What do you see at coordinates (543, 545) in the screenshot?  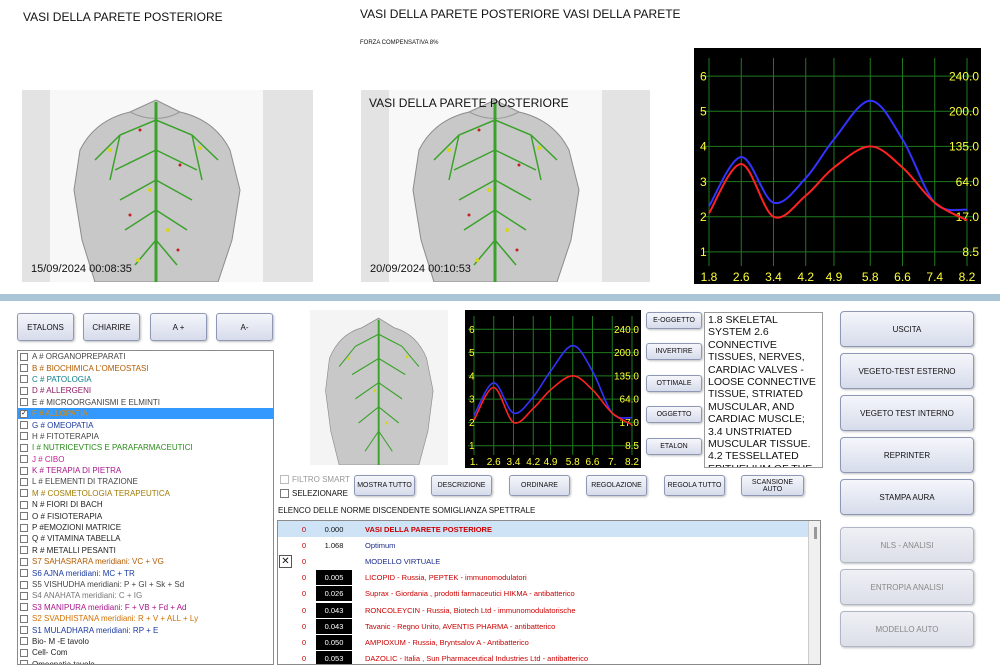 I see `table-row: 0 1.068 Optimum` at bounding box center [543, 545].